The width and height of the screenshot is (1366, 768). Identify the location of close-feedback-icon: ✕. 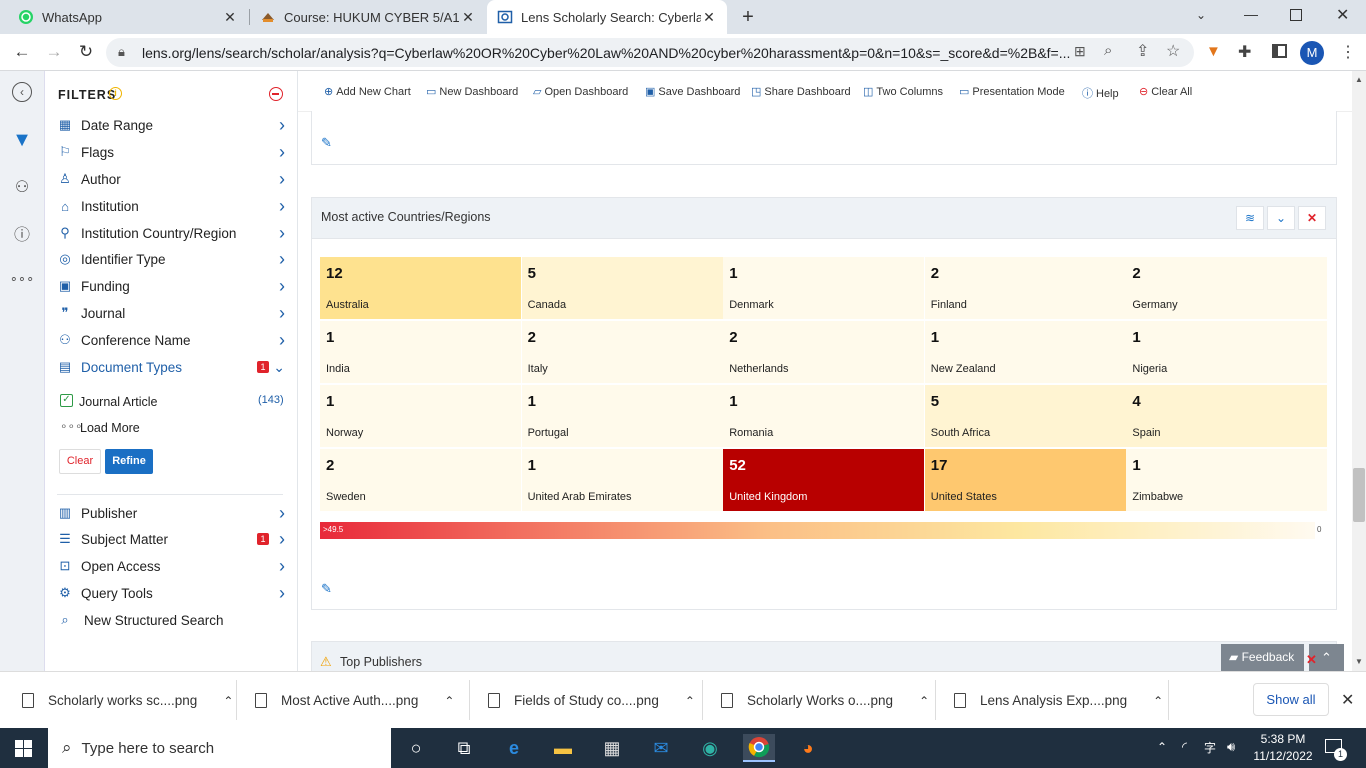
(1311, 660).